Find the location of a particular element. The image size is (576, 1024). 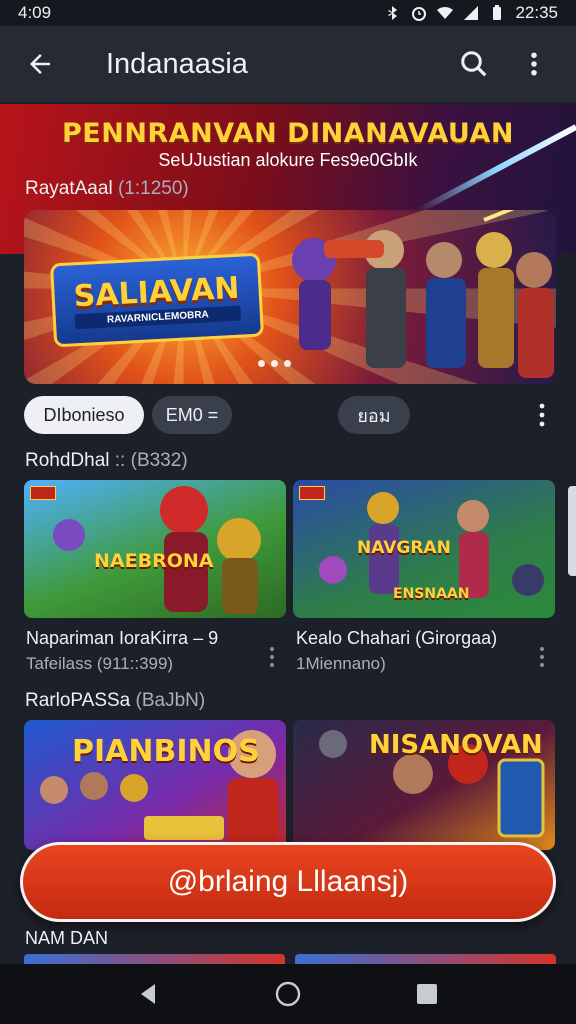

recents-square-icon is located at coordinates (426, 994).